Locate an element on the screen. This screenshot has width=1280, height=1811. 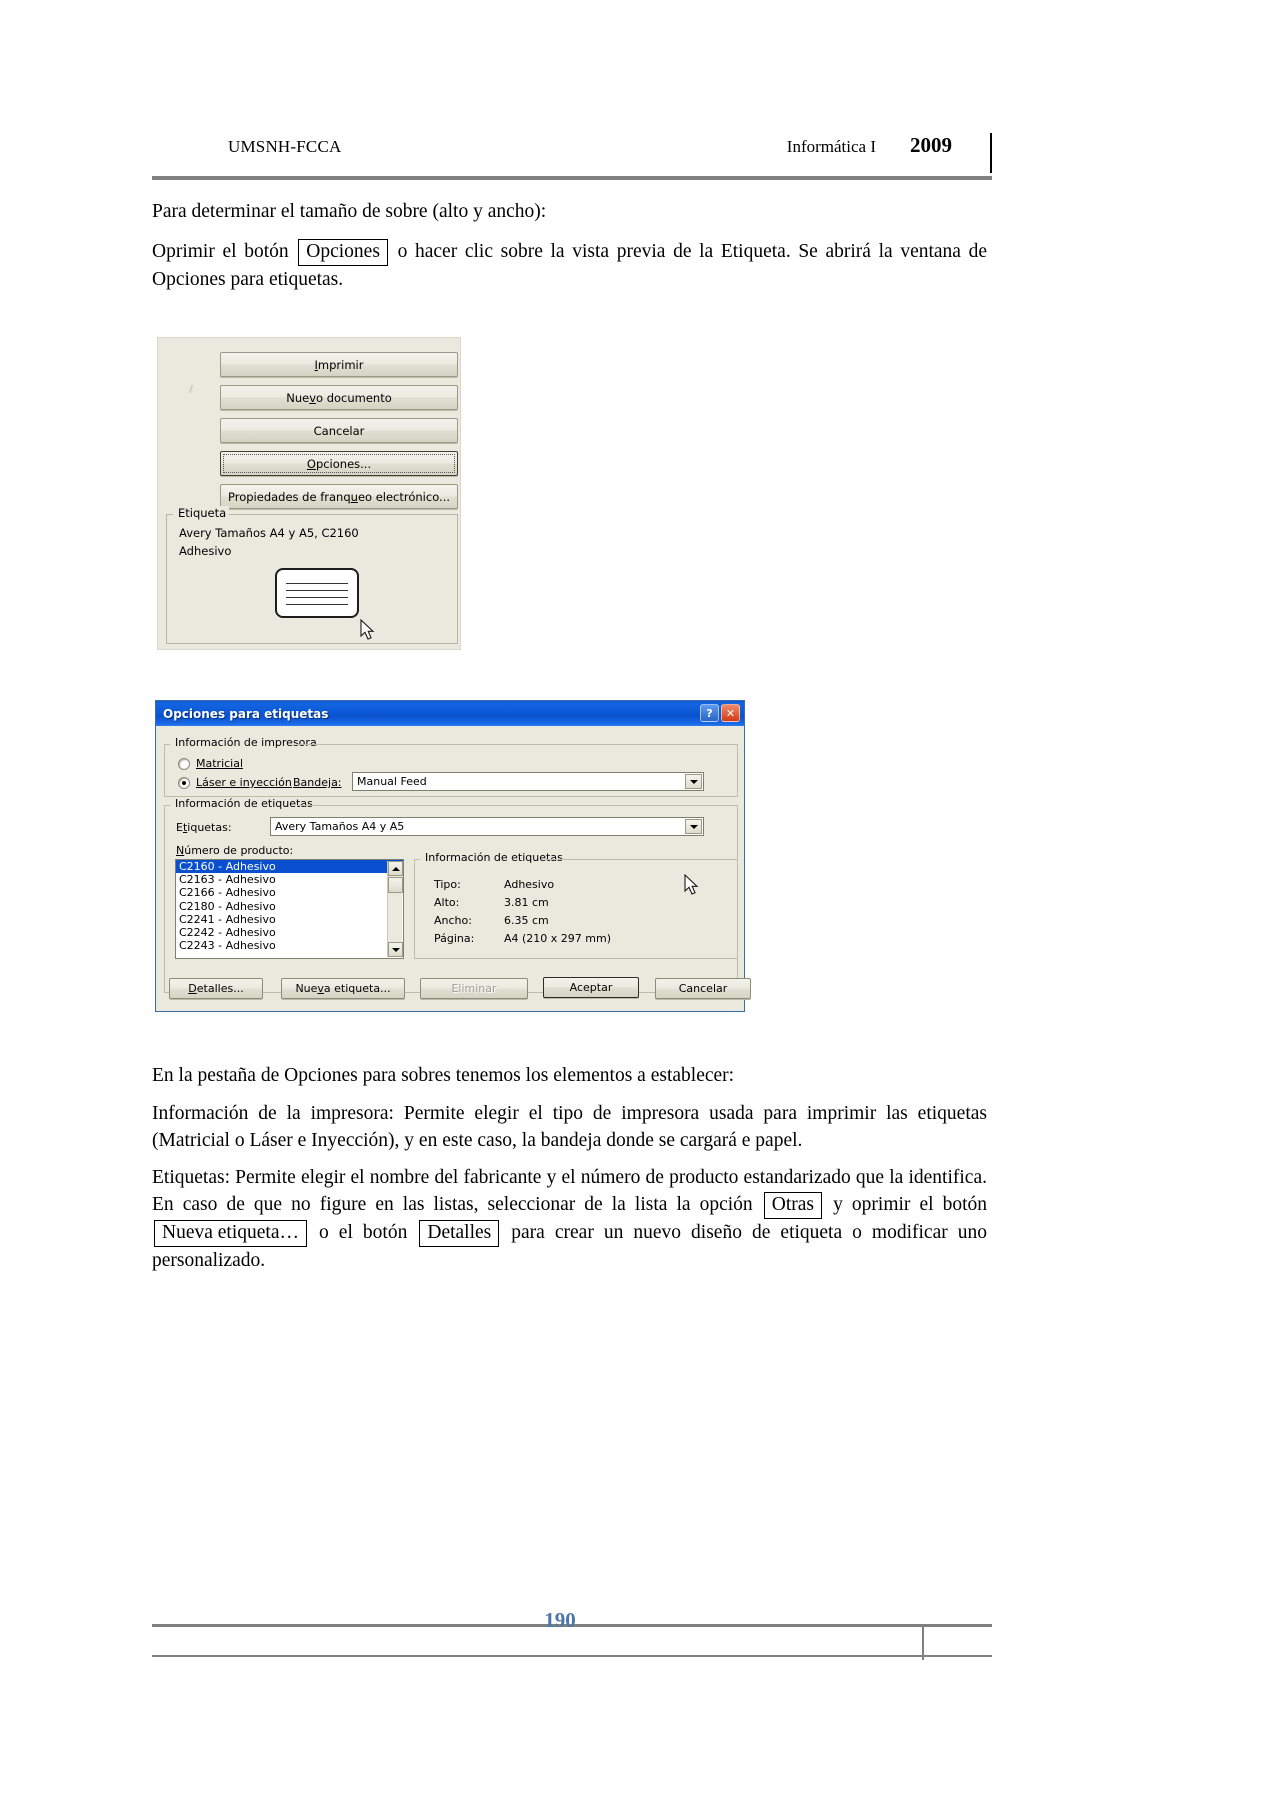
label-groupbox-rule is located at coordinates (517, 805).